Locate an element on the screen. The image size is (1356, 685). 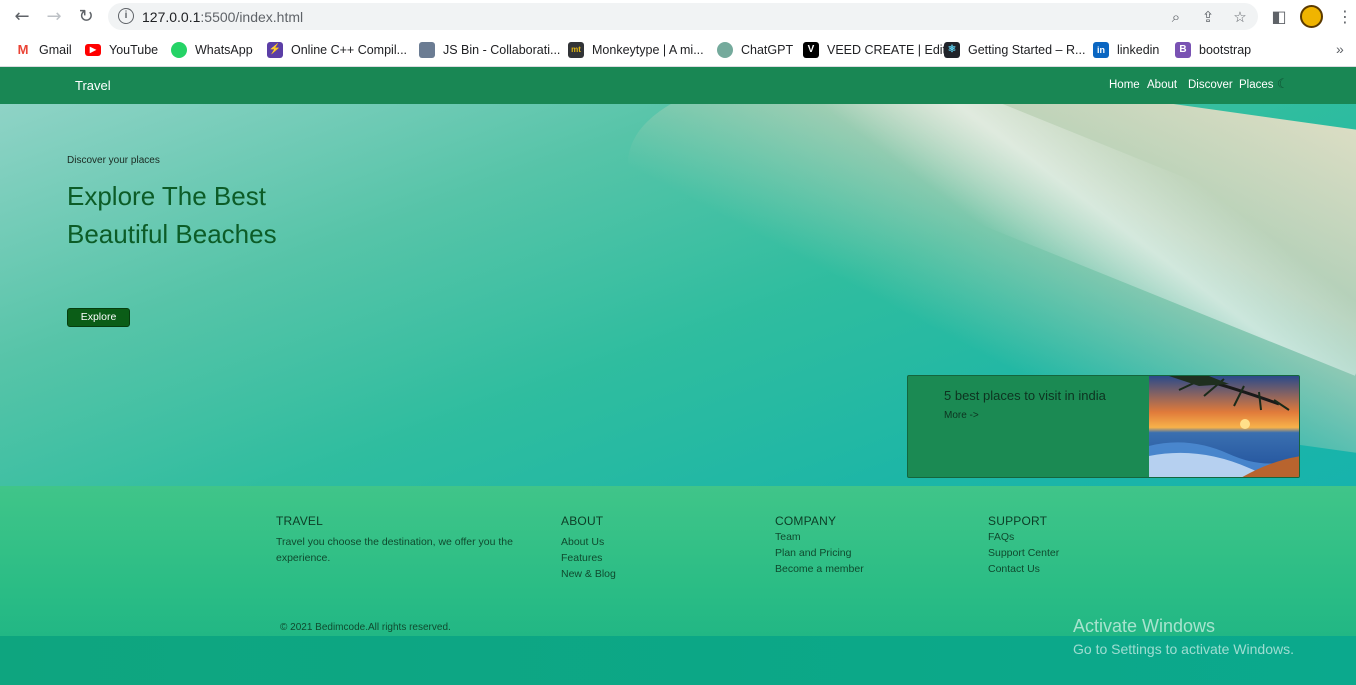
explore-button: Explore is located at coordinates (98, 317).